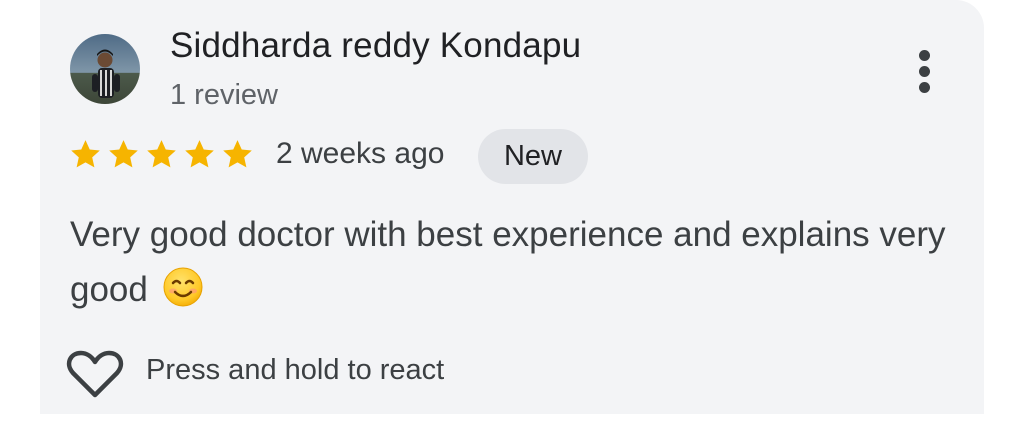 This screenshot has height=422, width=1024. I want to click on reviewer-avatar, so click(105, 69).